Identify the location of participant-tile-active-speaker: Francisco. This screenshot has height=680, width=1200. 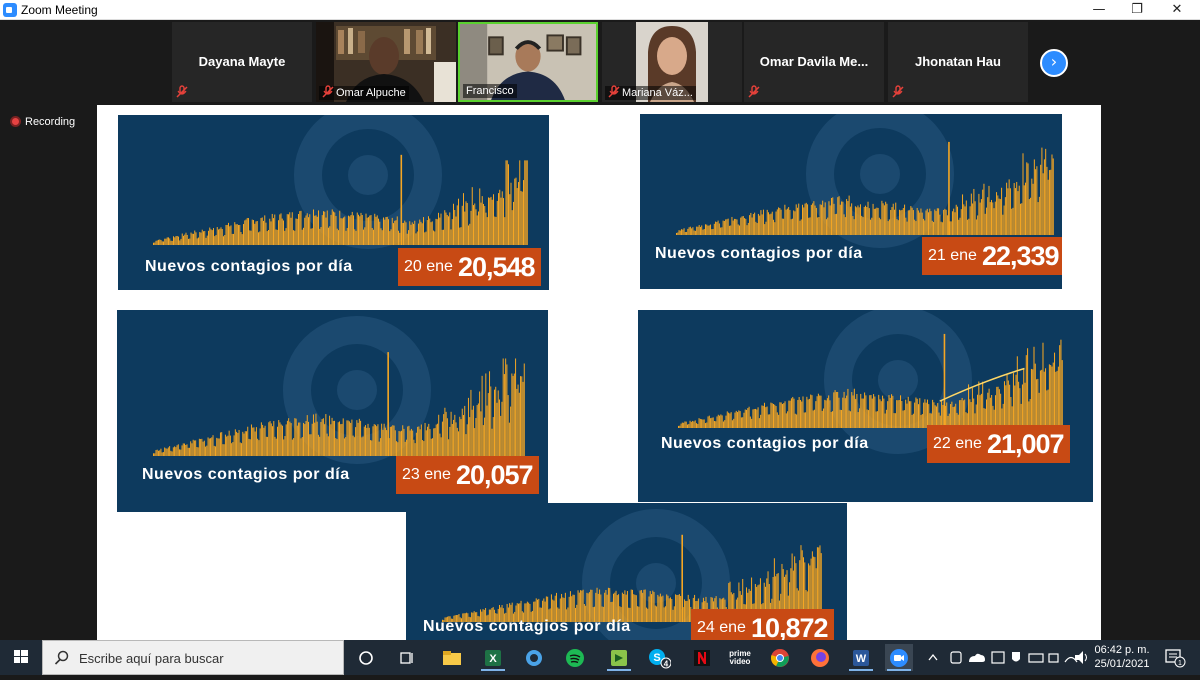
(528, 62).